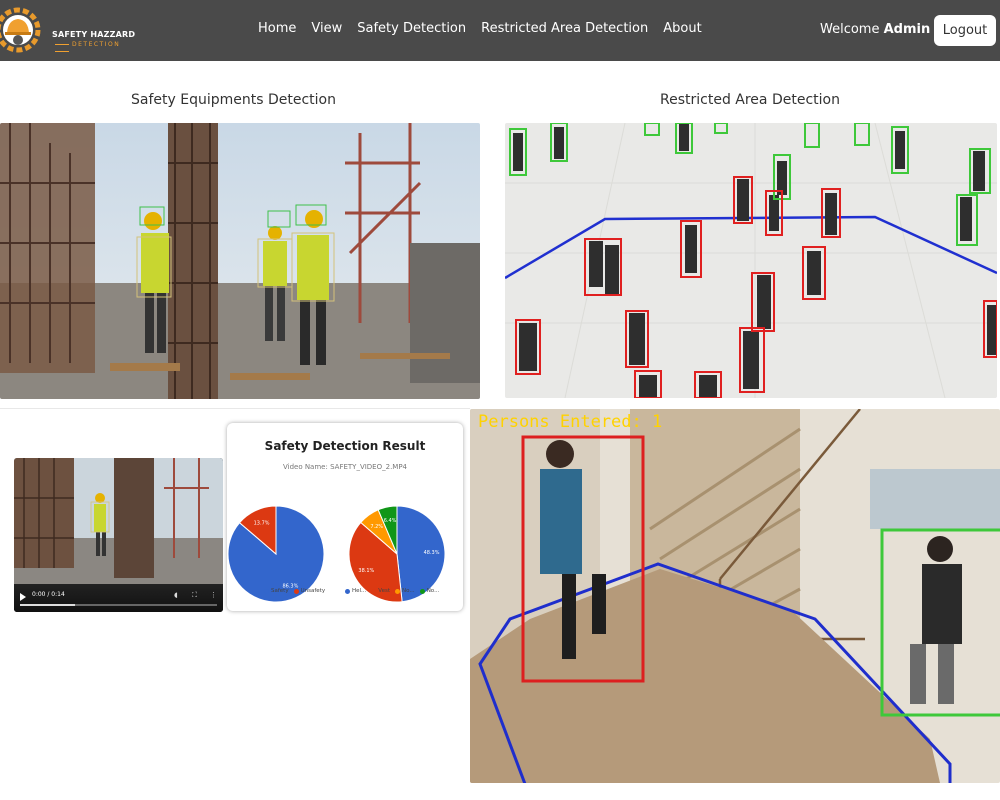 This screenshot has height=800, width=1000. I want to click on more-options-icon: ⋮, so click(213, 595).